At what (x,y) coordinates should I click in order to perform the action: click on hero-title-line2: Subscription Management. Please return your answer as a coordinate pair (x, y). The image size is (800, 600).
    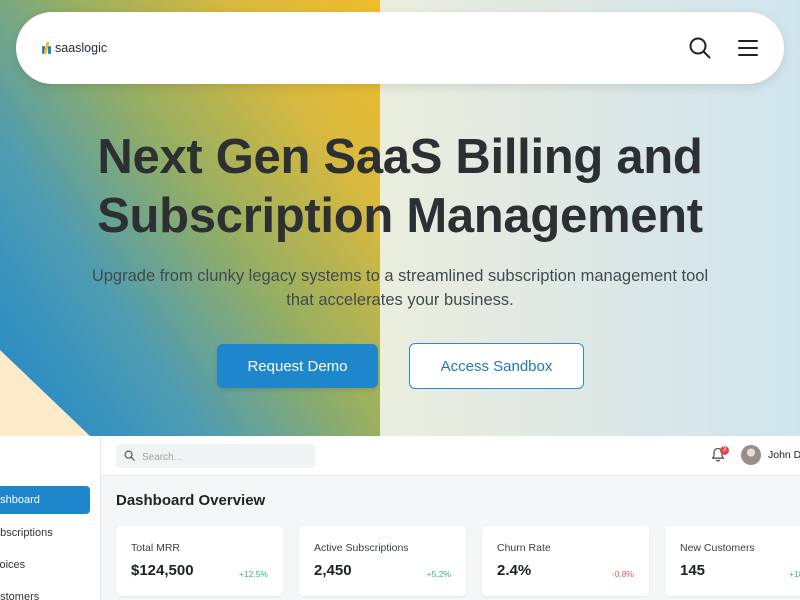
    Looking at the image, I should click on (400, 216).